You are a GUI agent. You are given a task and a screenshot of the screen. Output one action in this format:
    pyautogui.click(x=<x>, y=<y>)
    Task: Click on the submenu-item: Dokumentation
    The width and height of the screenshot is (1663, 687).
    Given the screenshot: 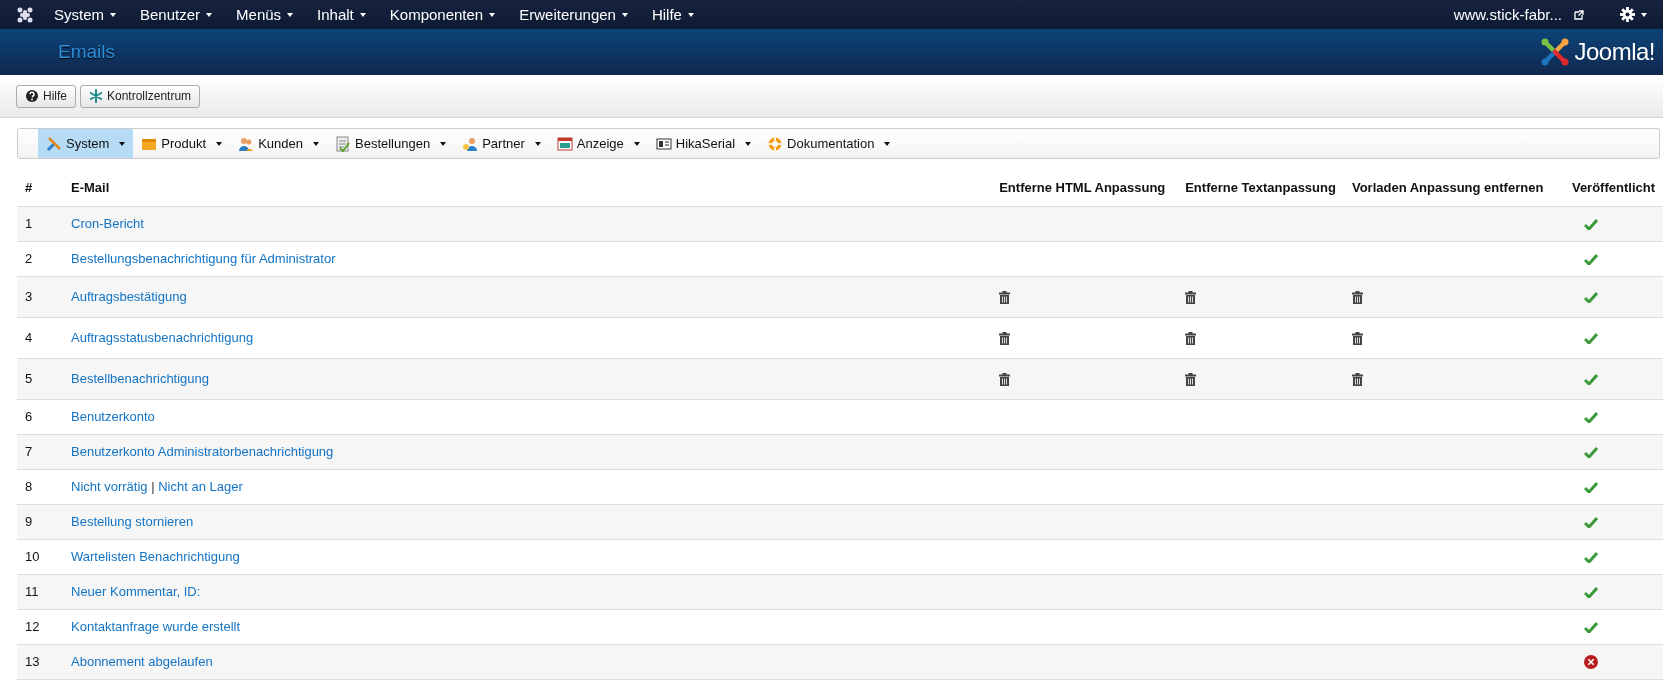 What is the action you would take?
    pyautogui.click(x=829, y=143)
    